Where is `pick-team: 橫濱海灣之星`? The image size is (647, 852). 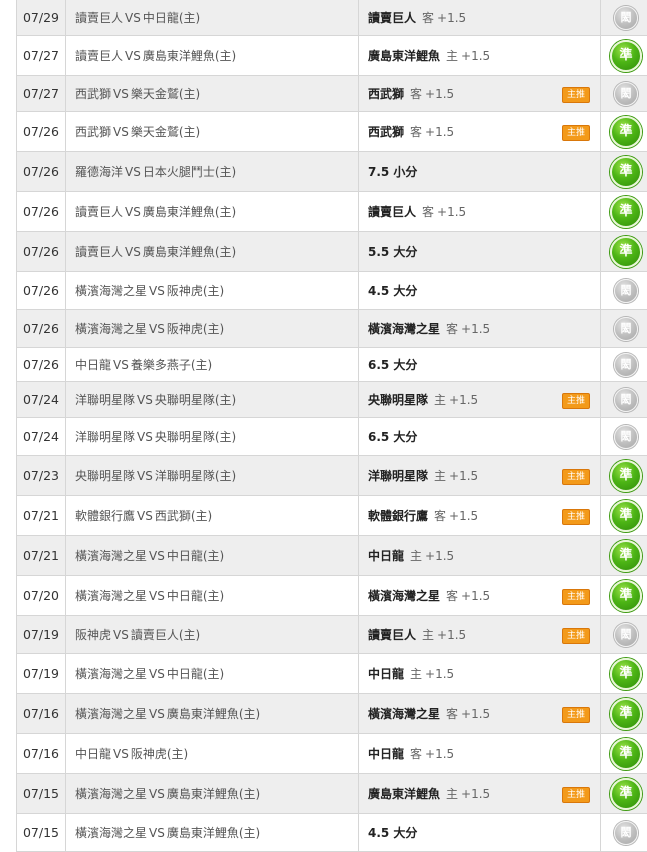 pick-team: 橫濱海灣之星 is located at coordinates (404, 596).